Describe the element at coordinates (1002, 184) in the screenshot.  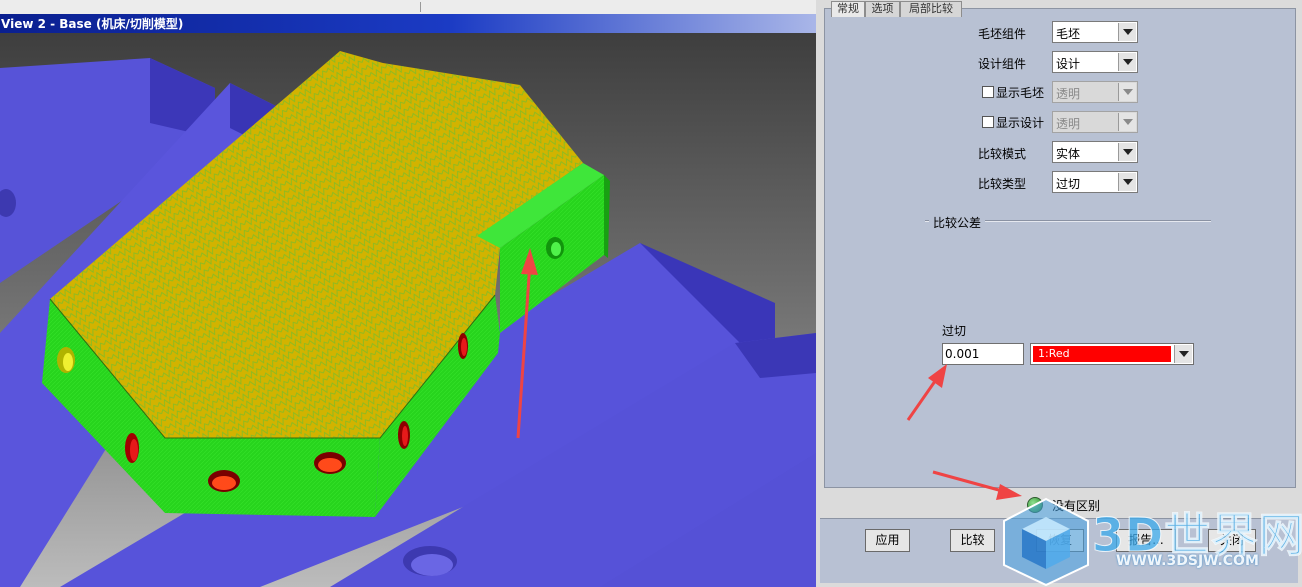
I see `compare-type-label: 比较类型` at that location.